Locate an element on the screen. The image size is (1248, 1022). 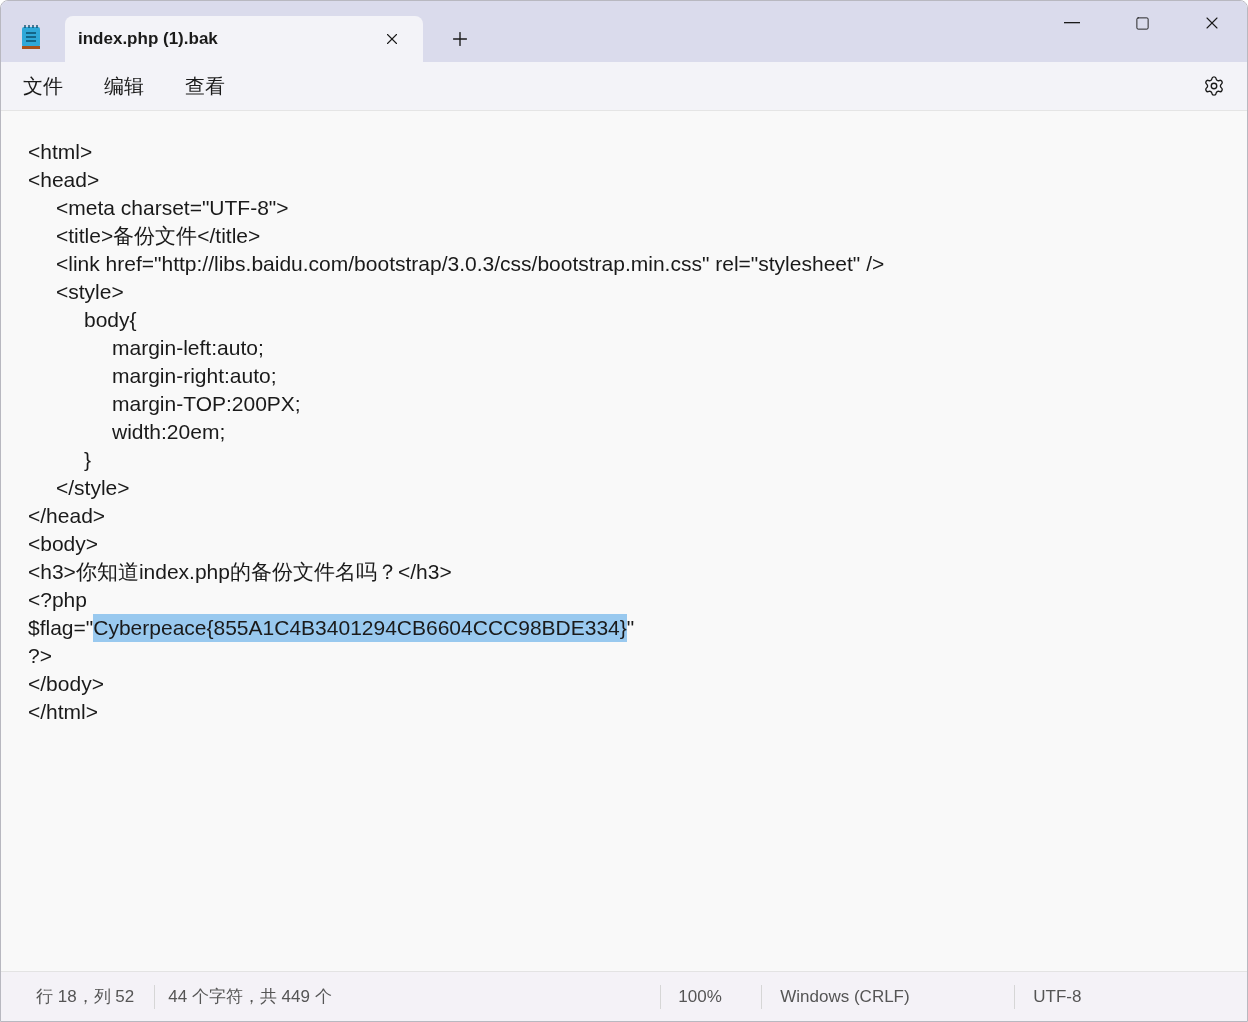
code-line: </style> is located at coordinates (93, 487).